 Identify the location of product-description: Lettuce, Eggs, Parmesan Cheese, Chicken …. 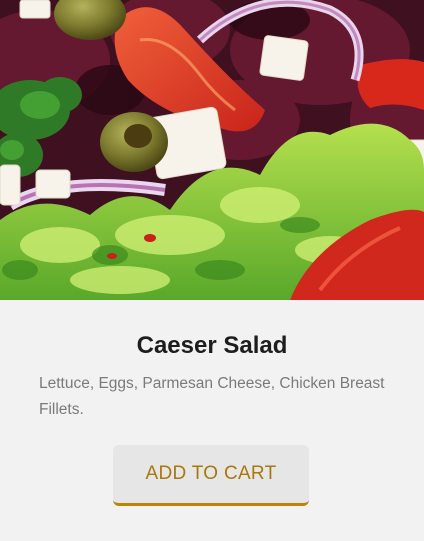
(212, 396).